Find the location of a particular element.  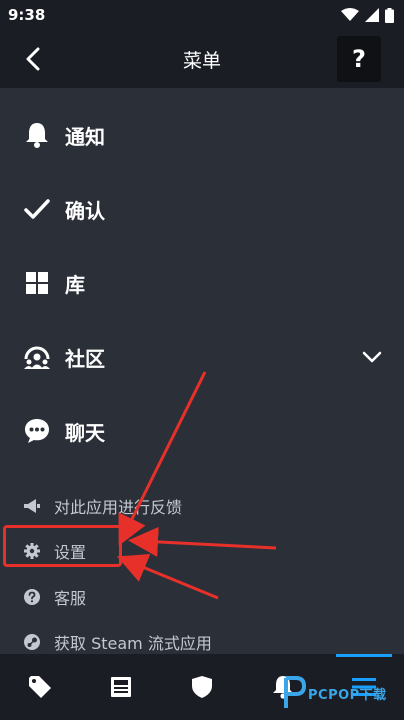

status-time: 9:38 is located at coordinates (27, 15).